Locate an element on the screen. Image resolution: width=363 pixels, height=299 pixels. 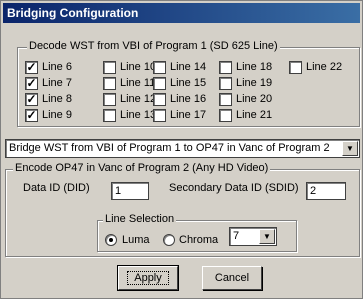
line-checkbox-label: Line 12 is located at coordinates (138, 99).